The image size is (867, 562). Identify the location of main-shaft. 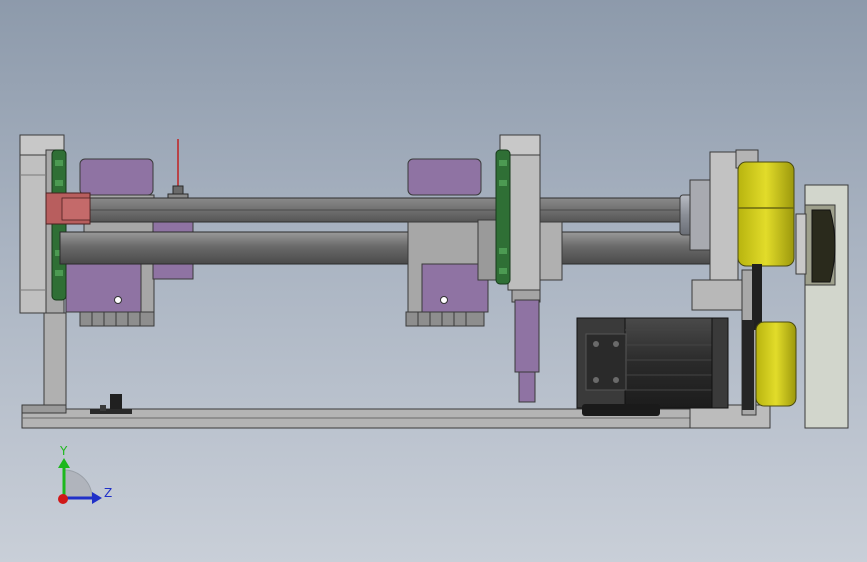
(385, 248).